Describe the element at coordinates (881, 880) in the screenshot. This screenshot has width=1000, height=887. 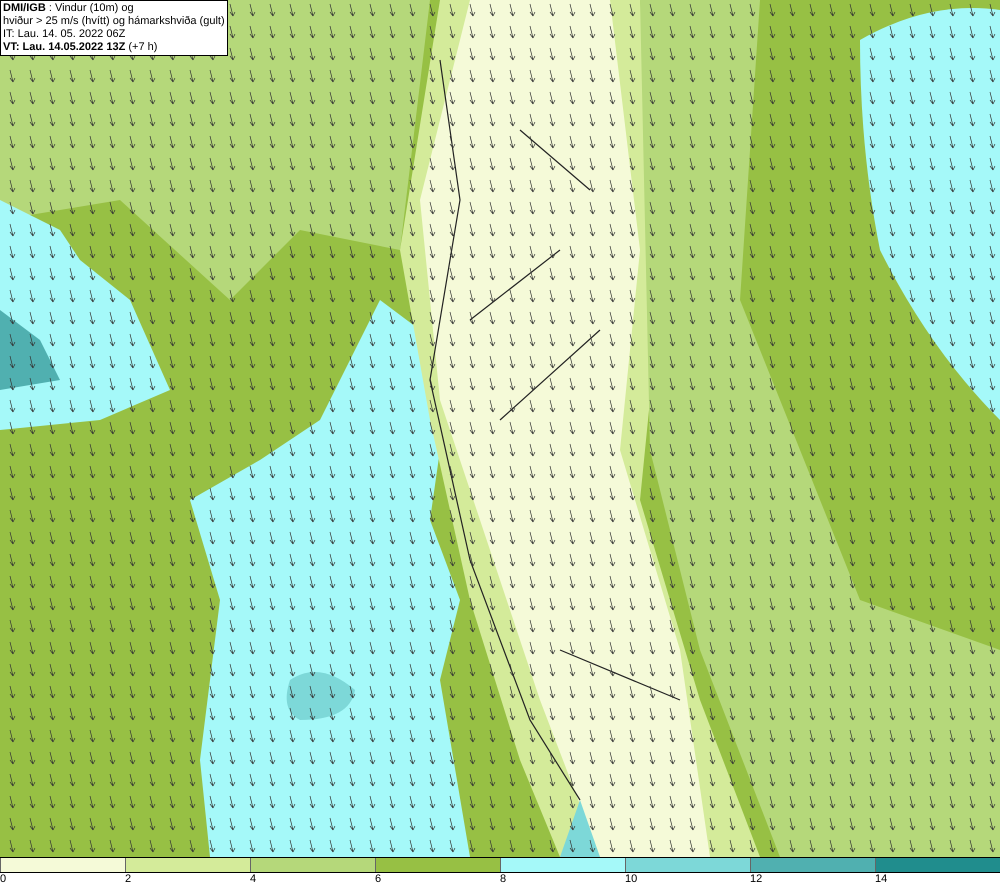
I see `scale-label: 14` at that location.